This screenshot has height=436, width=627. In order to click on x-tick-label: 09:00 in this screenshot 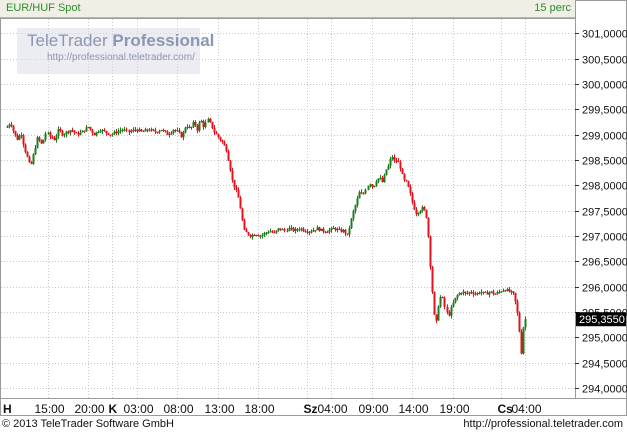, I will do `click(374, 409)`.